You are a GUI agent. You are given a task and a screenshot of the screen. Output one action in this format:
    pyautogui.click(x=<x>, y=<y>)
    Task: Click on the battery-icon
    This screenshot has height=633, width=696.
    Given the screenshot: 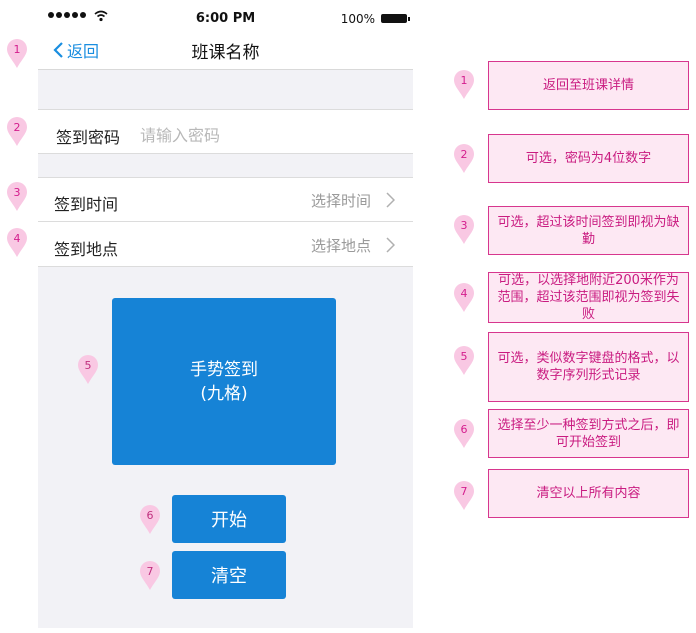 What is the action you would take?
    pyautogui.click(x=395, y=18)
    